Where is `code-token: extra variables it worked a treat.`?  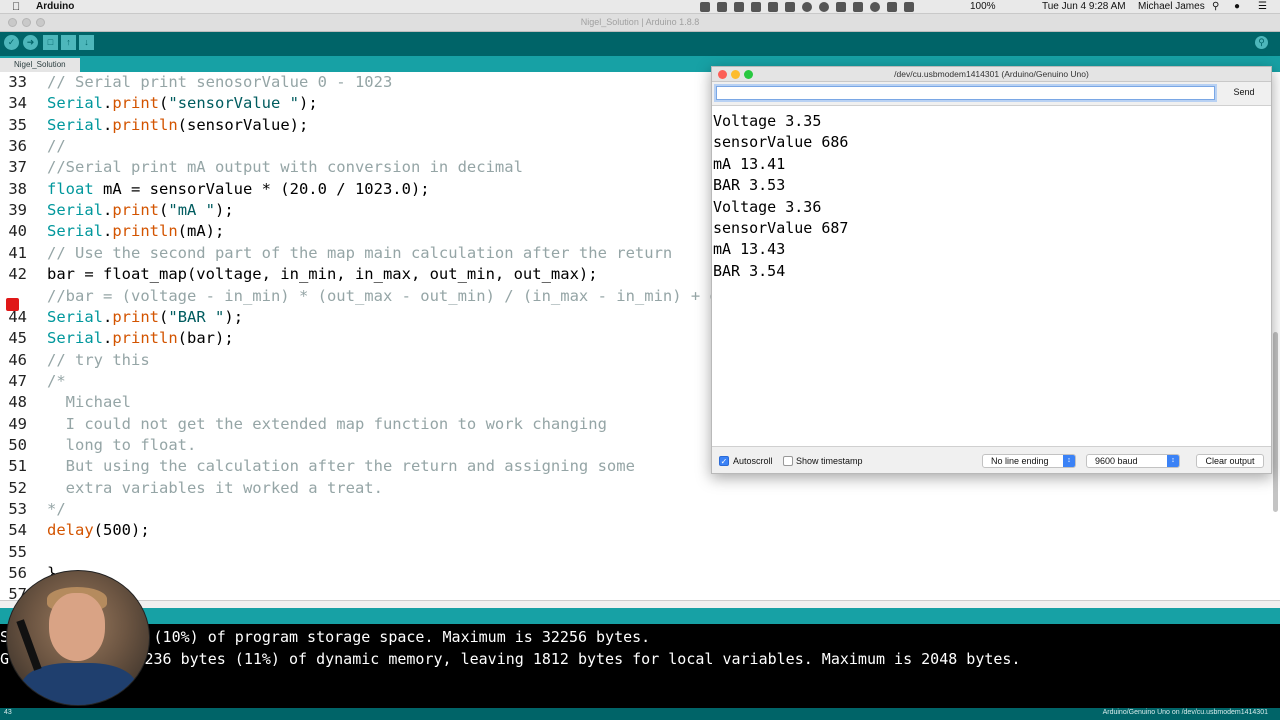
code-token: extra variables it worked a treat. is located at coordinates (215, 487).